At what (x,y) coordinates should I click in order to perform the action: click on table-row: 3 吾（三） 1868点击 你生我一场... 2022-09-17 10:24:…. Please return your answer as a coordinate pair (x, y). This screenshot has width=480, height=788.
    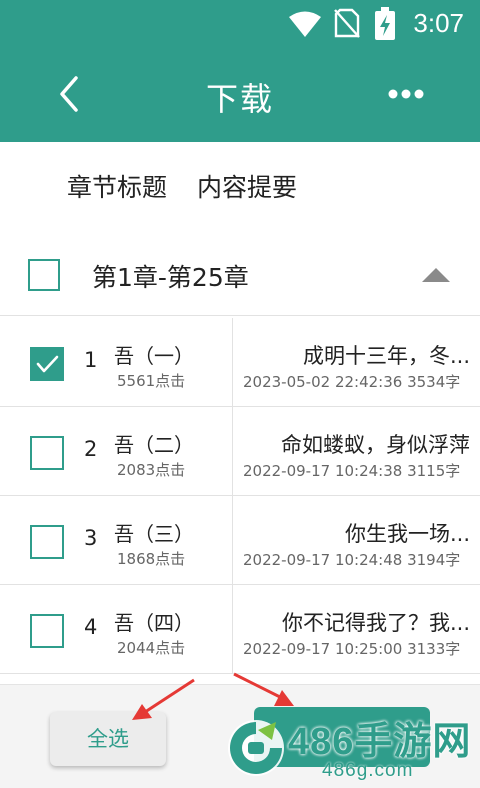
    Looking at the image, I should click on (240, 540).